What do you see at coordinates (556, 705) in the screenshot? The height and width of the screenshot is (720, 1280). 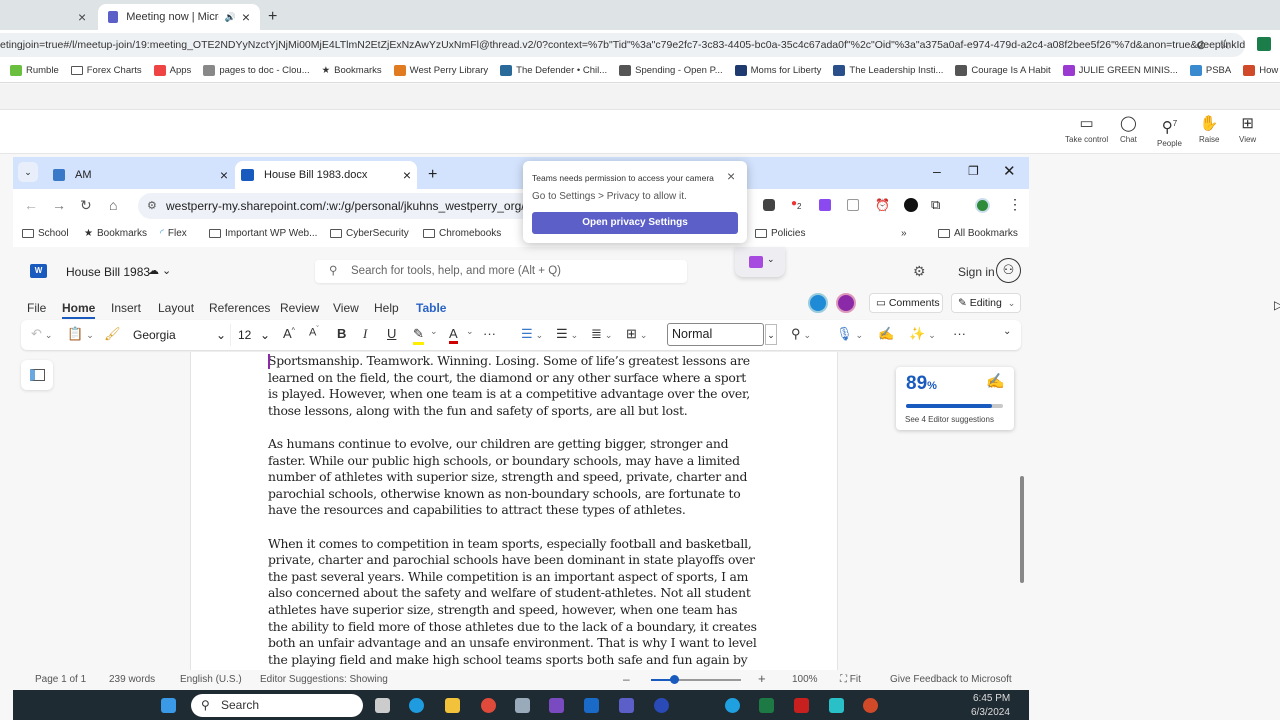 I see `pst-icon` at bounding box center [556, 705].